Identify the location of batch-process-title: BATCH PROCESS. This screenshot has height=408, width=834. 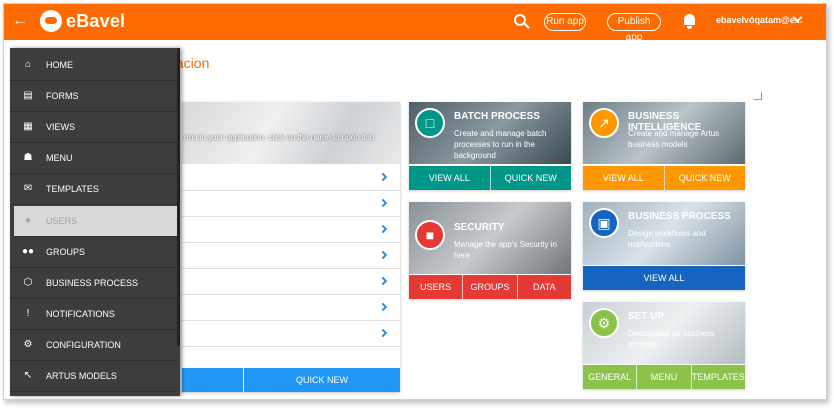
(497, 116).